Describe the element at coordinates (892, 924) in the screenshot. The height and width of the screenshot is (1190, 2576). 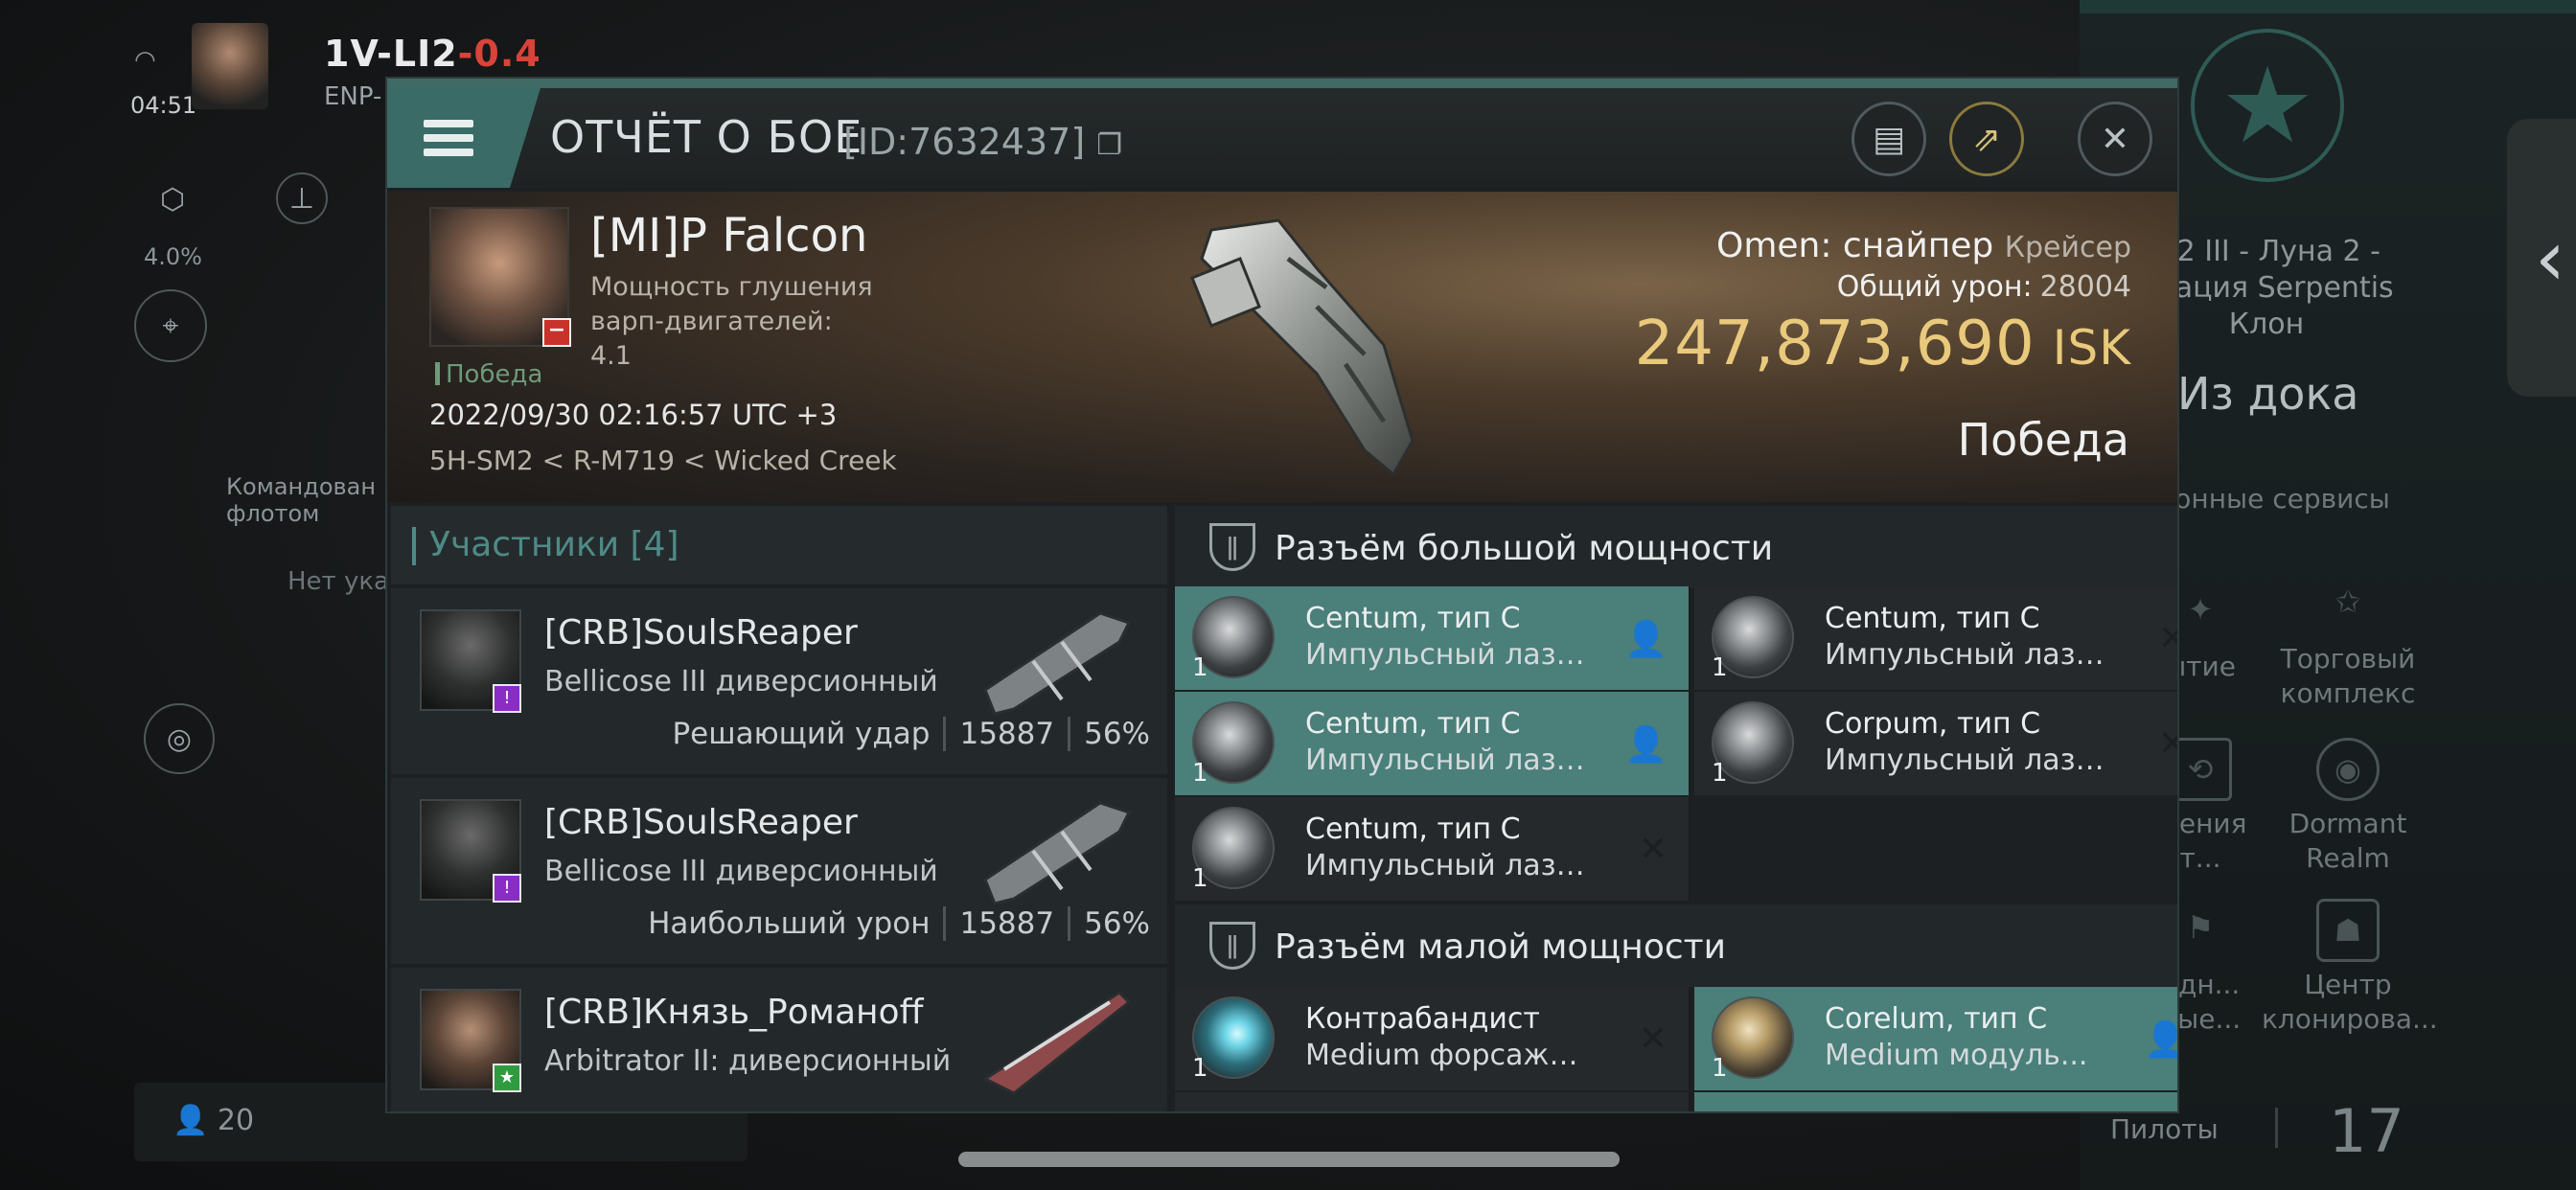
I see `participant-stats: Наибольший урон 15887 56%` at that location.